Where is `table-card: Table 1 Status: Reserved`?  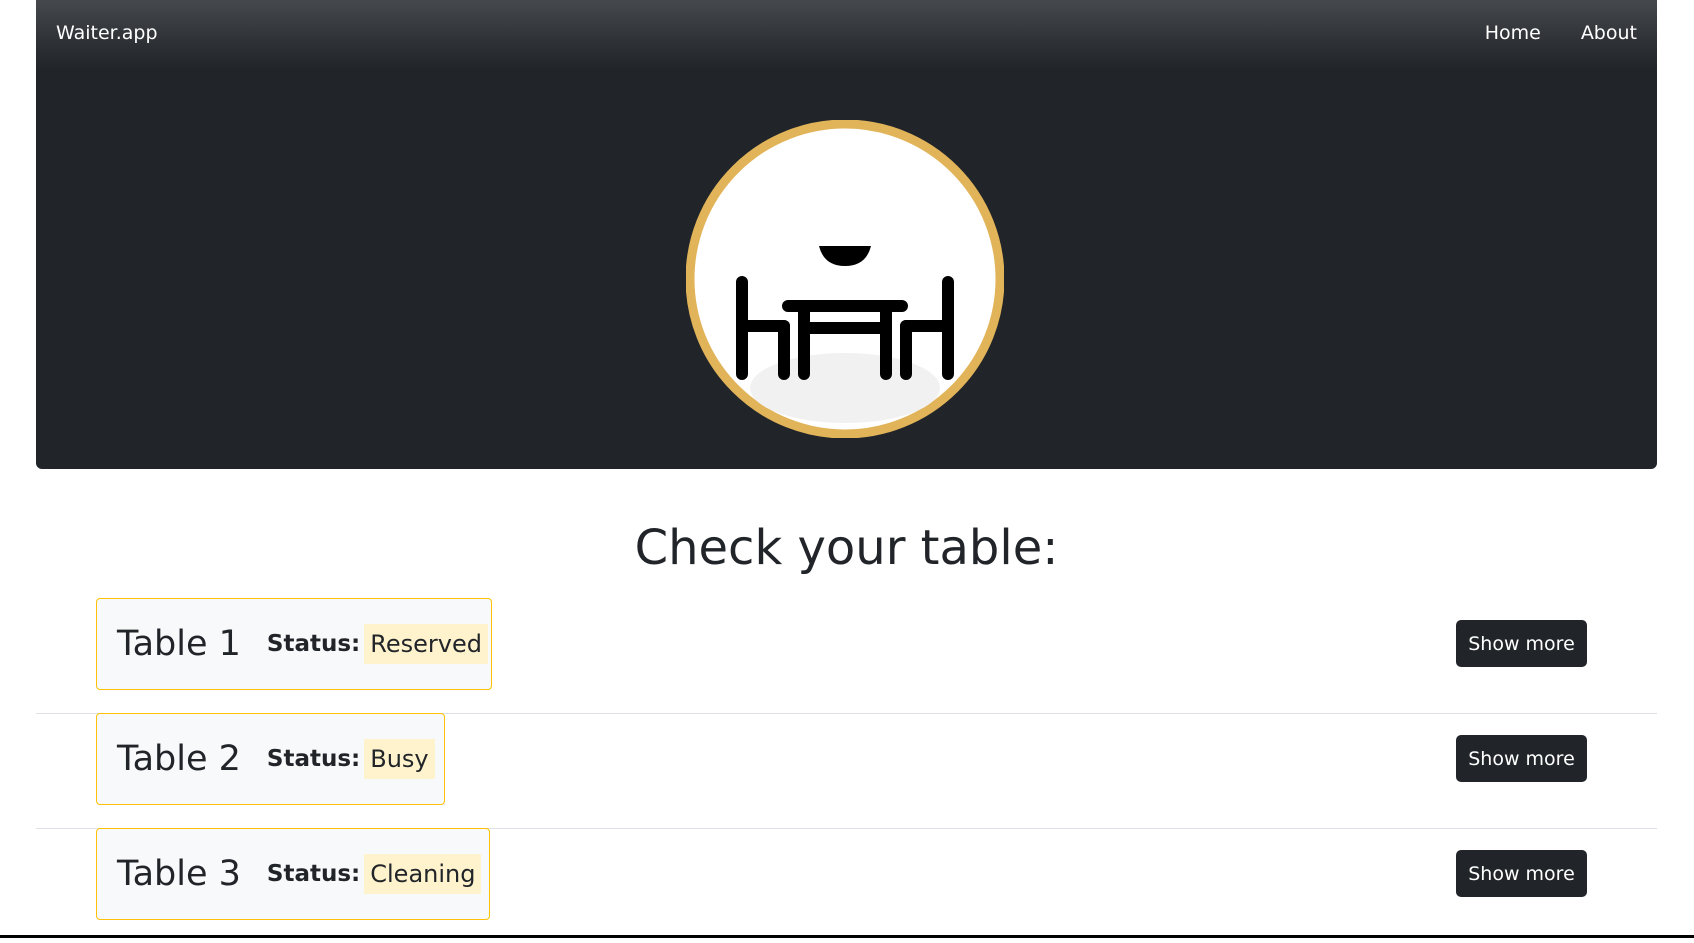 table-card: Table 1 Status: Reserved is located at coordinates (294, 644).